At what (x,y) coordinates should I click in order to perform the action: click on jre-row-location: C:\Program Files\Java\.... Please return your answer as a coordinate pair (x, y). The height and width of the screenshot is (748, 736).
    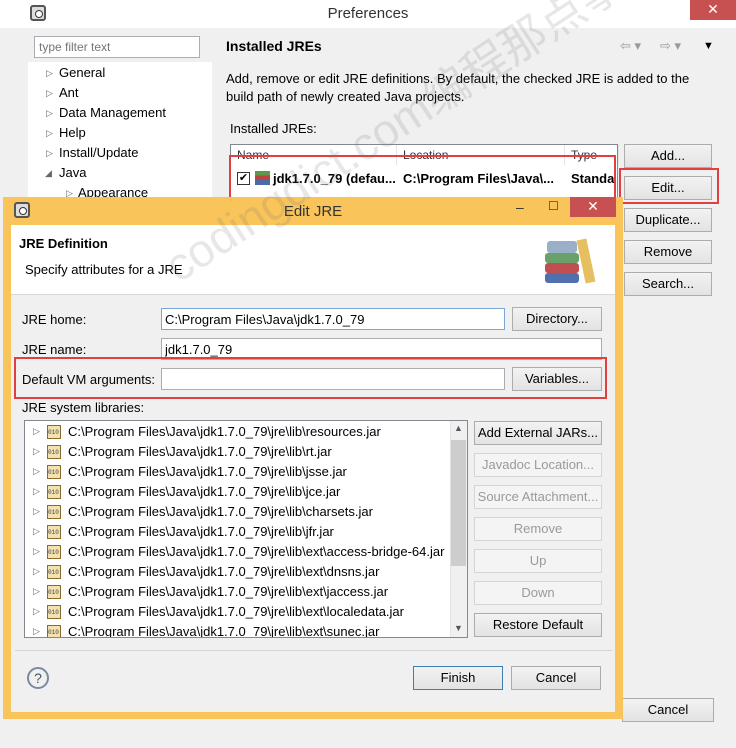
    Looking at the image, I should click on (478, 178).